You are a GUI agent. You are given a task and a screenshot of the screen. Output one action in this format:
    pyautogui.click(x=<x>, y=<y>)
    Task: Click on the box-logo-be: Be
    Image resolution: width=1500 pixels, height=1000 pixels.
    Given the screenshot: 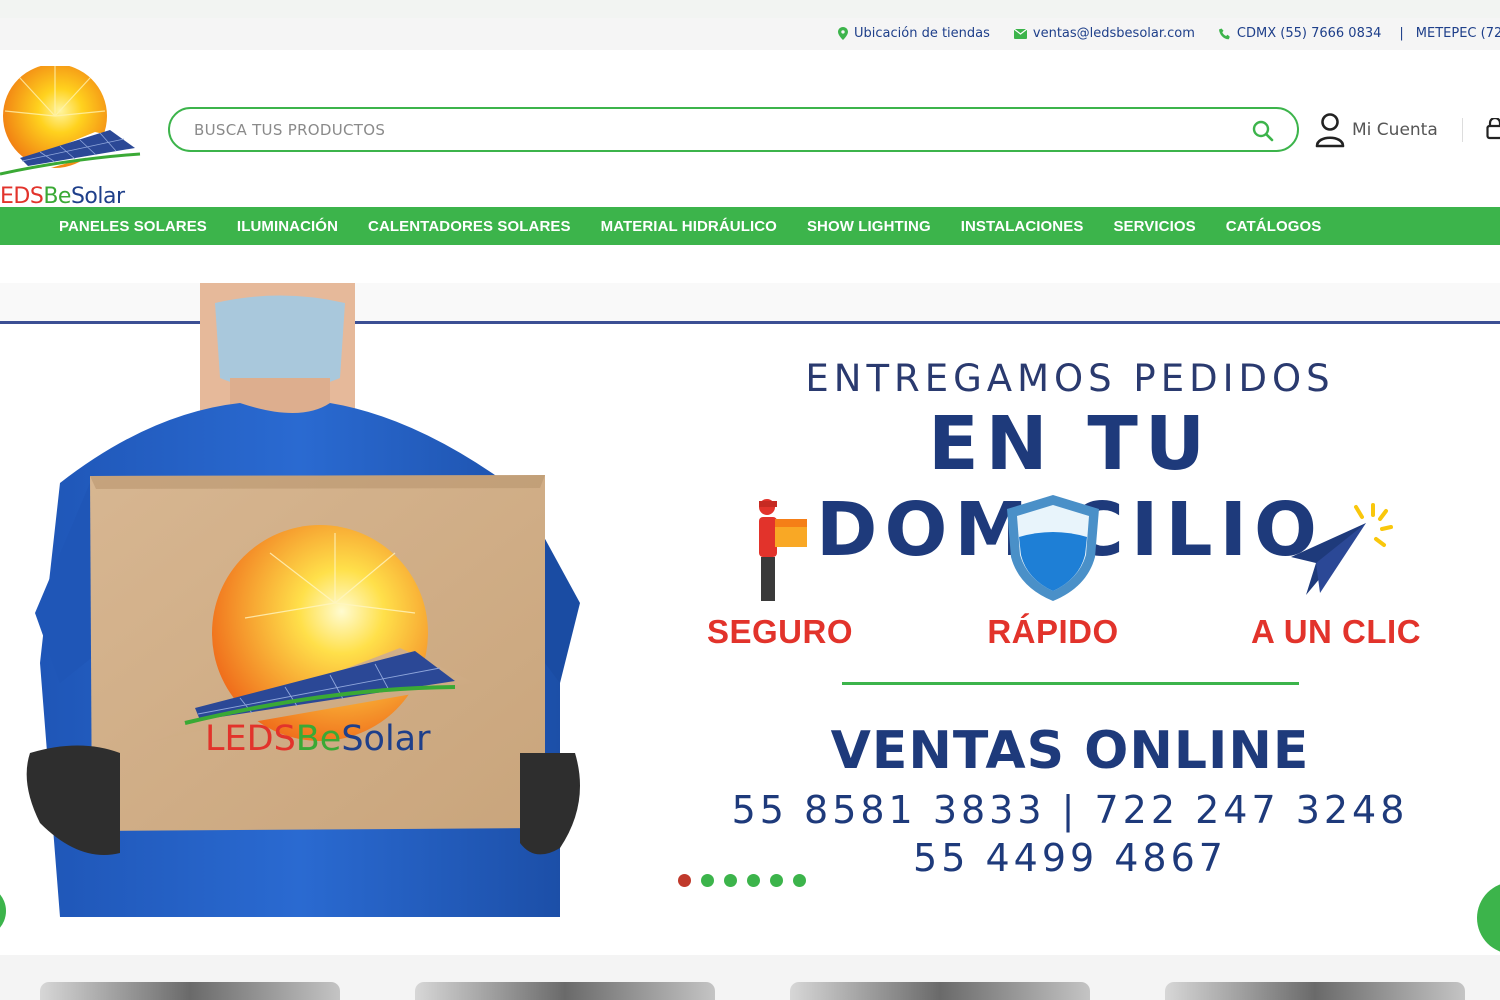 What is the action you would take?
    pyautogui.click(x=318, y=739)
    